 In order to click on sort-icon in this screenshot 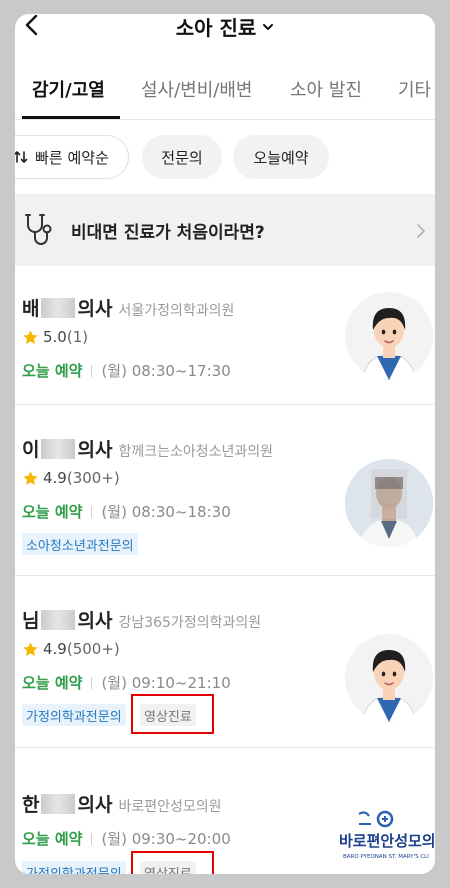, I will do `click(21, 157)`.